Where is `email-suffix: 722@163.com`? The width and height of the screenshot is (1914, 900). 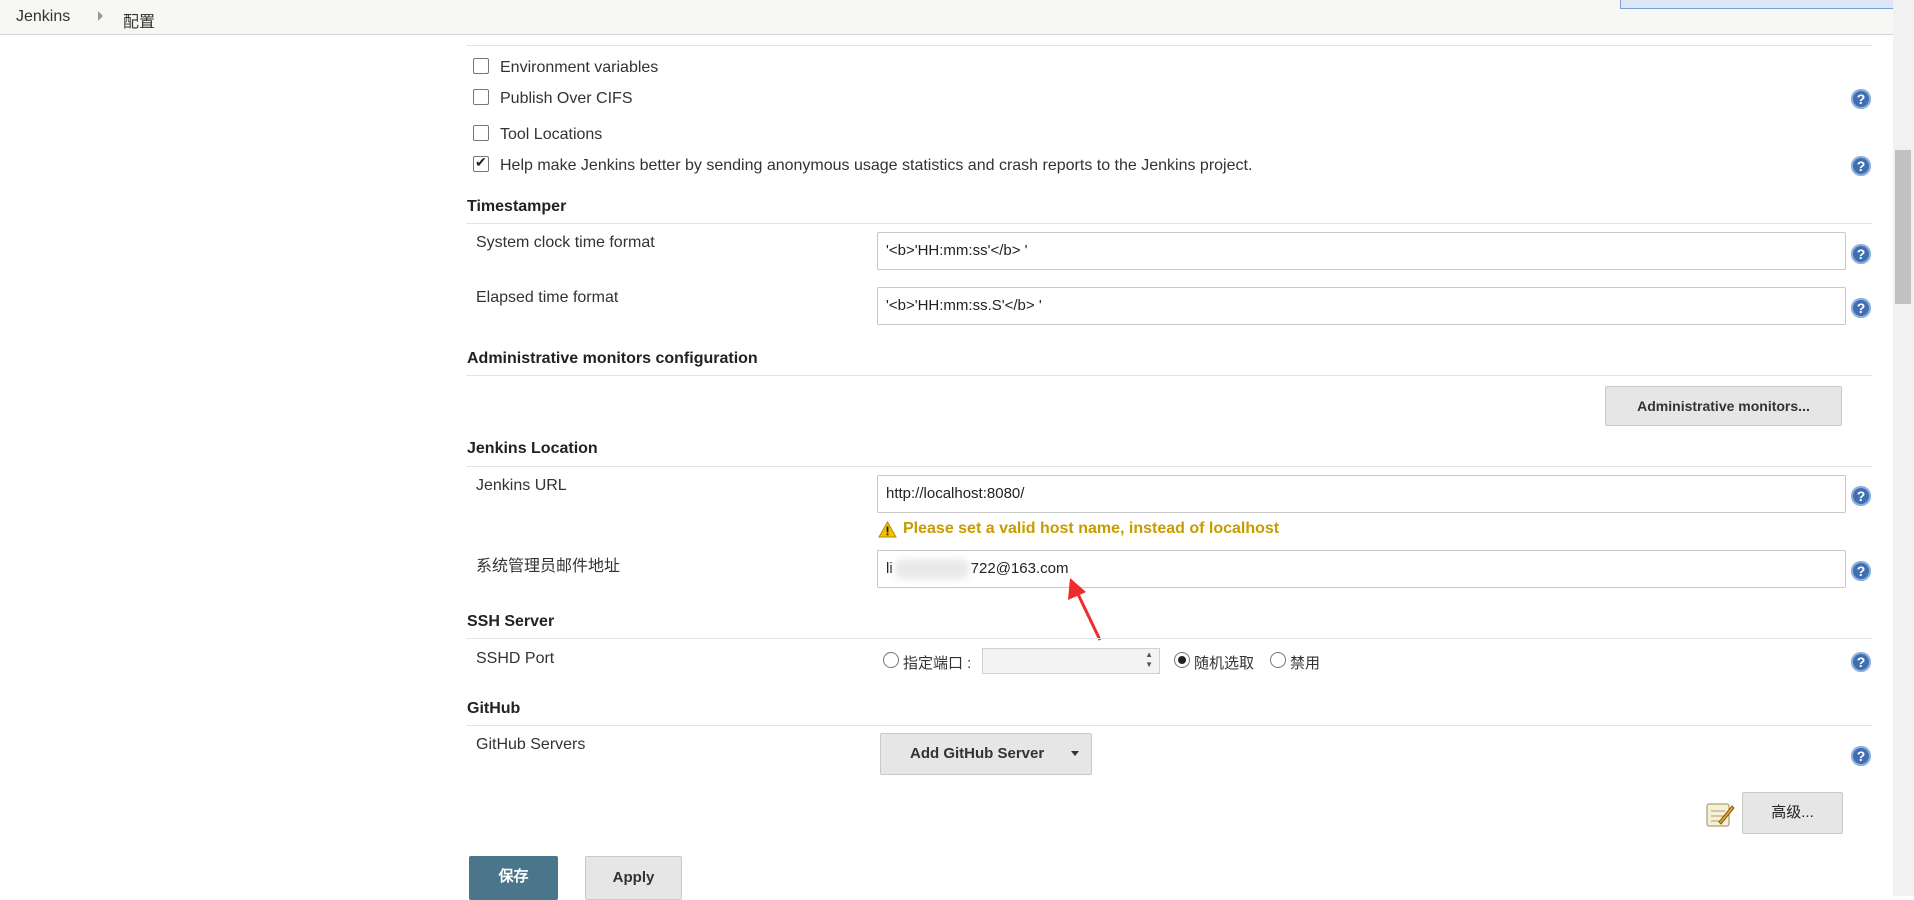 email-suffix: 722@163.com is located at coordinates (1019, 568).